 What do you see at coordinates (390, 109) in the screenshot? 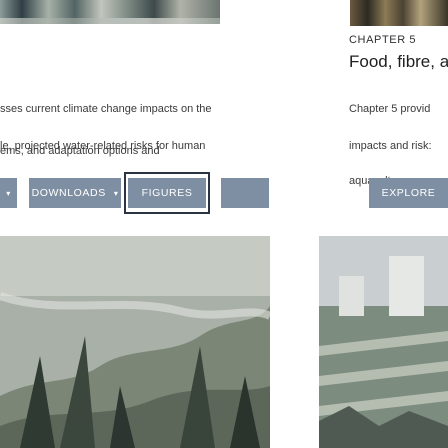
I see `chapter-desc-line-1: Chapter 5 provid` at bounding box center [390, 109].